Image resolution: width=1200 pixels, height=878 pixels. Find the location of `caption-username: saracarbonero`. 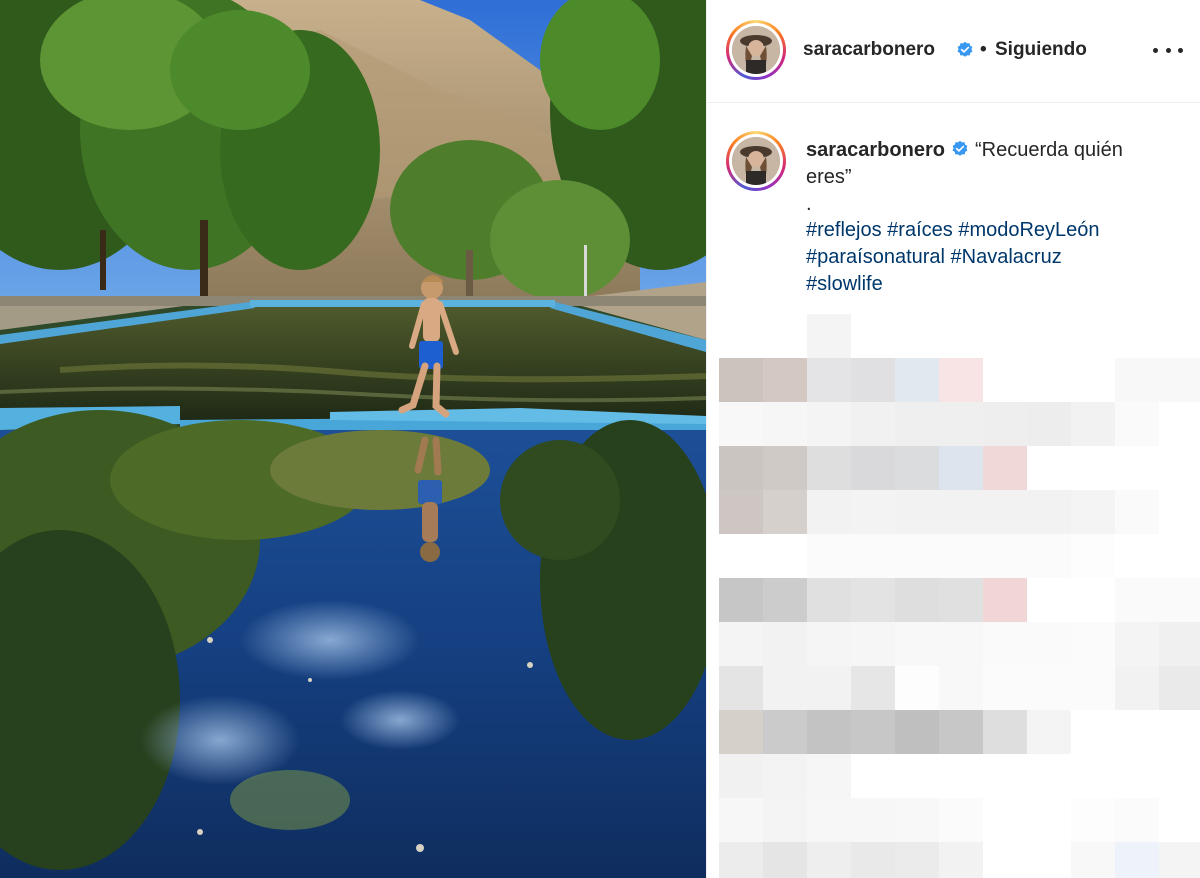

caption-username: saracarbonero is located at coordinates (875, 150).